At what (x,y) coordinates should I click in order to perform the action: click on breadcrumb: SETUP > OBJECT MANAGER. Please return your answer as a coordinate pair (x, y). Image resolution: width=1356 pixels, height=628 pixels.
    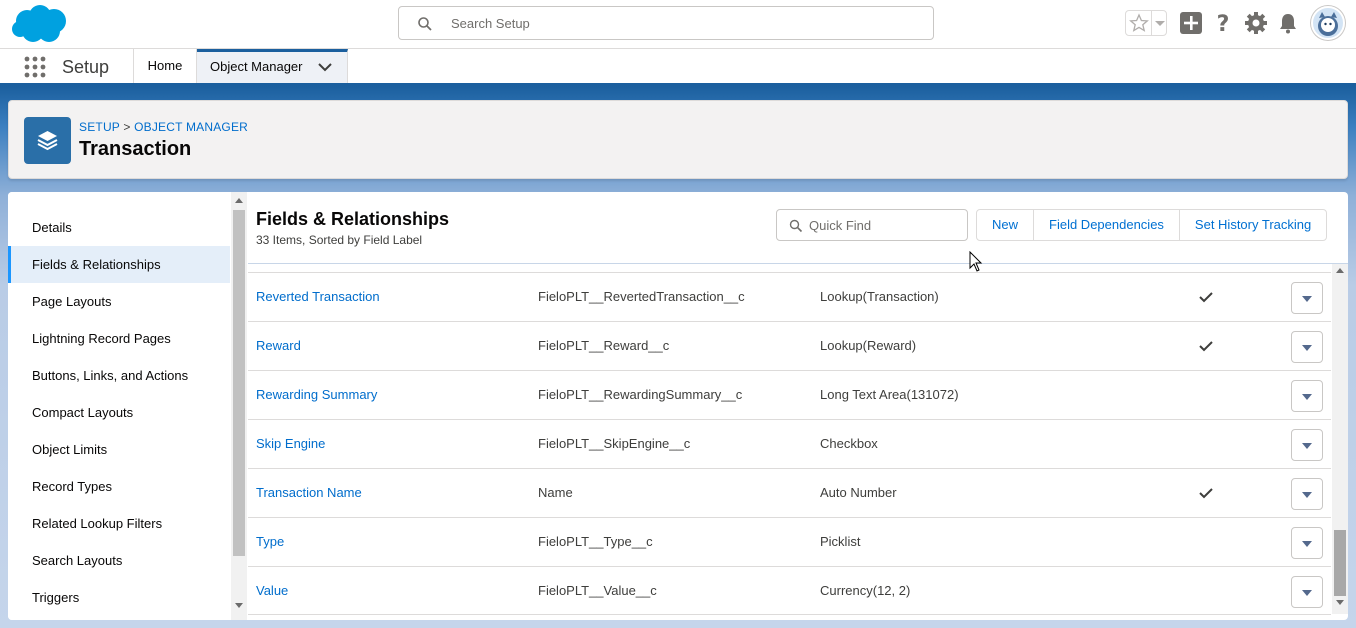
    Looking at the image, I should click on (163, 127).